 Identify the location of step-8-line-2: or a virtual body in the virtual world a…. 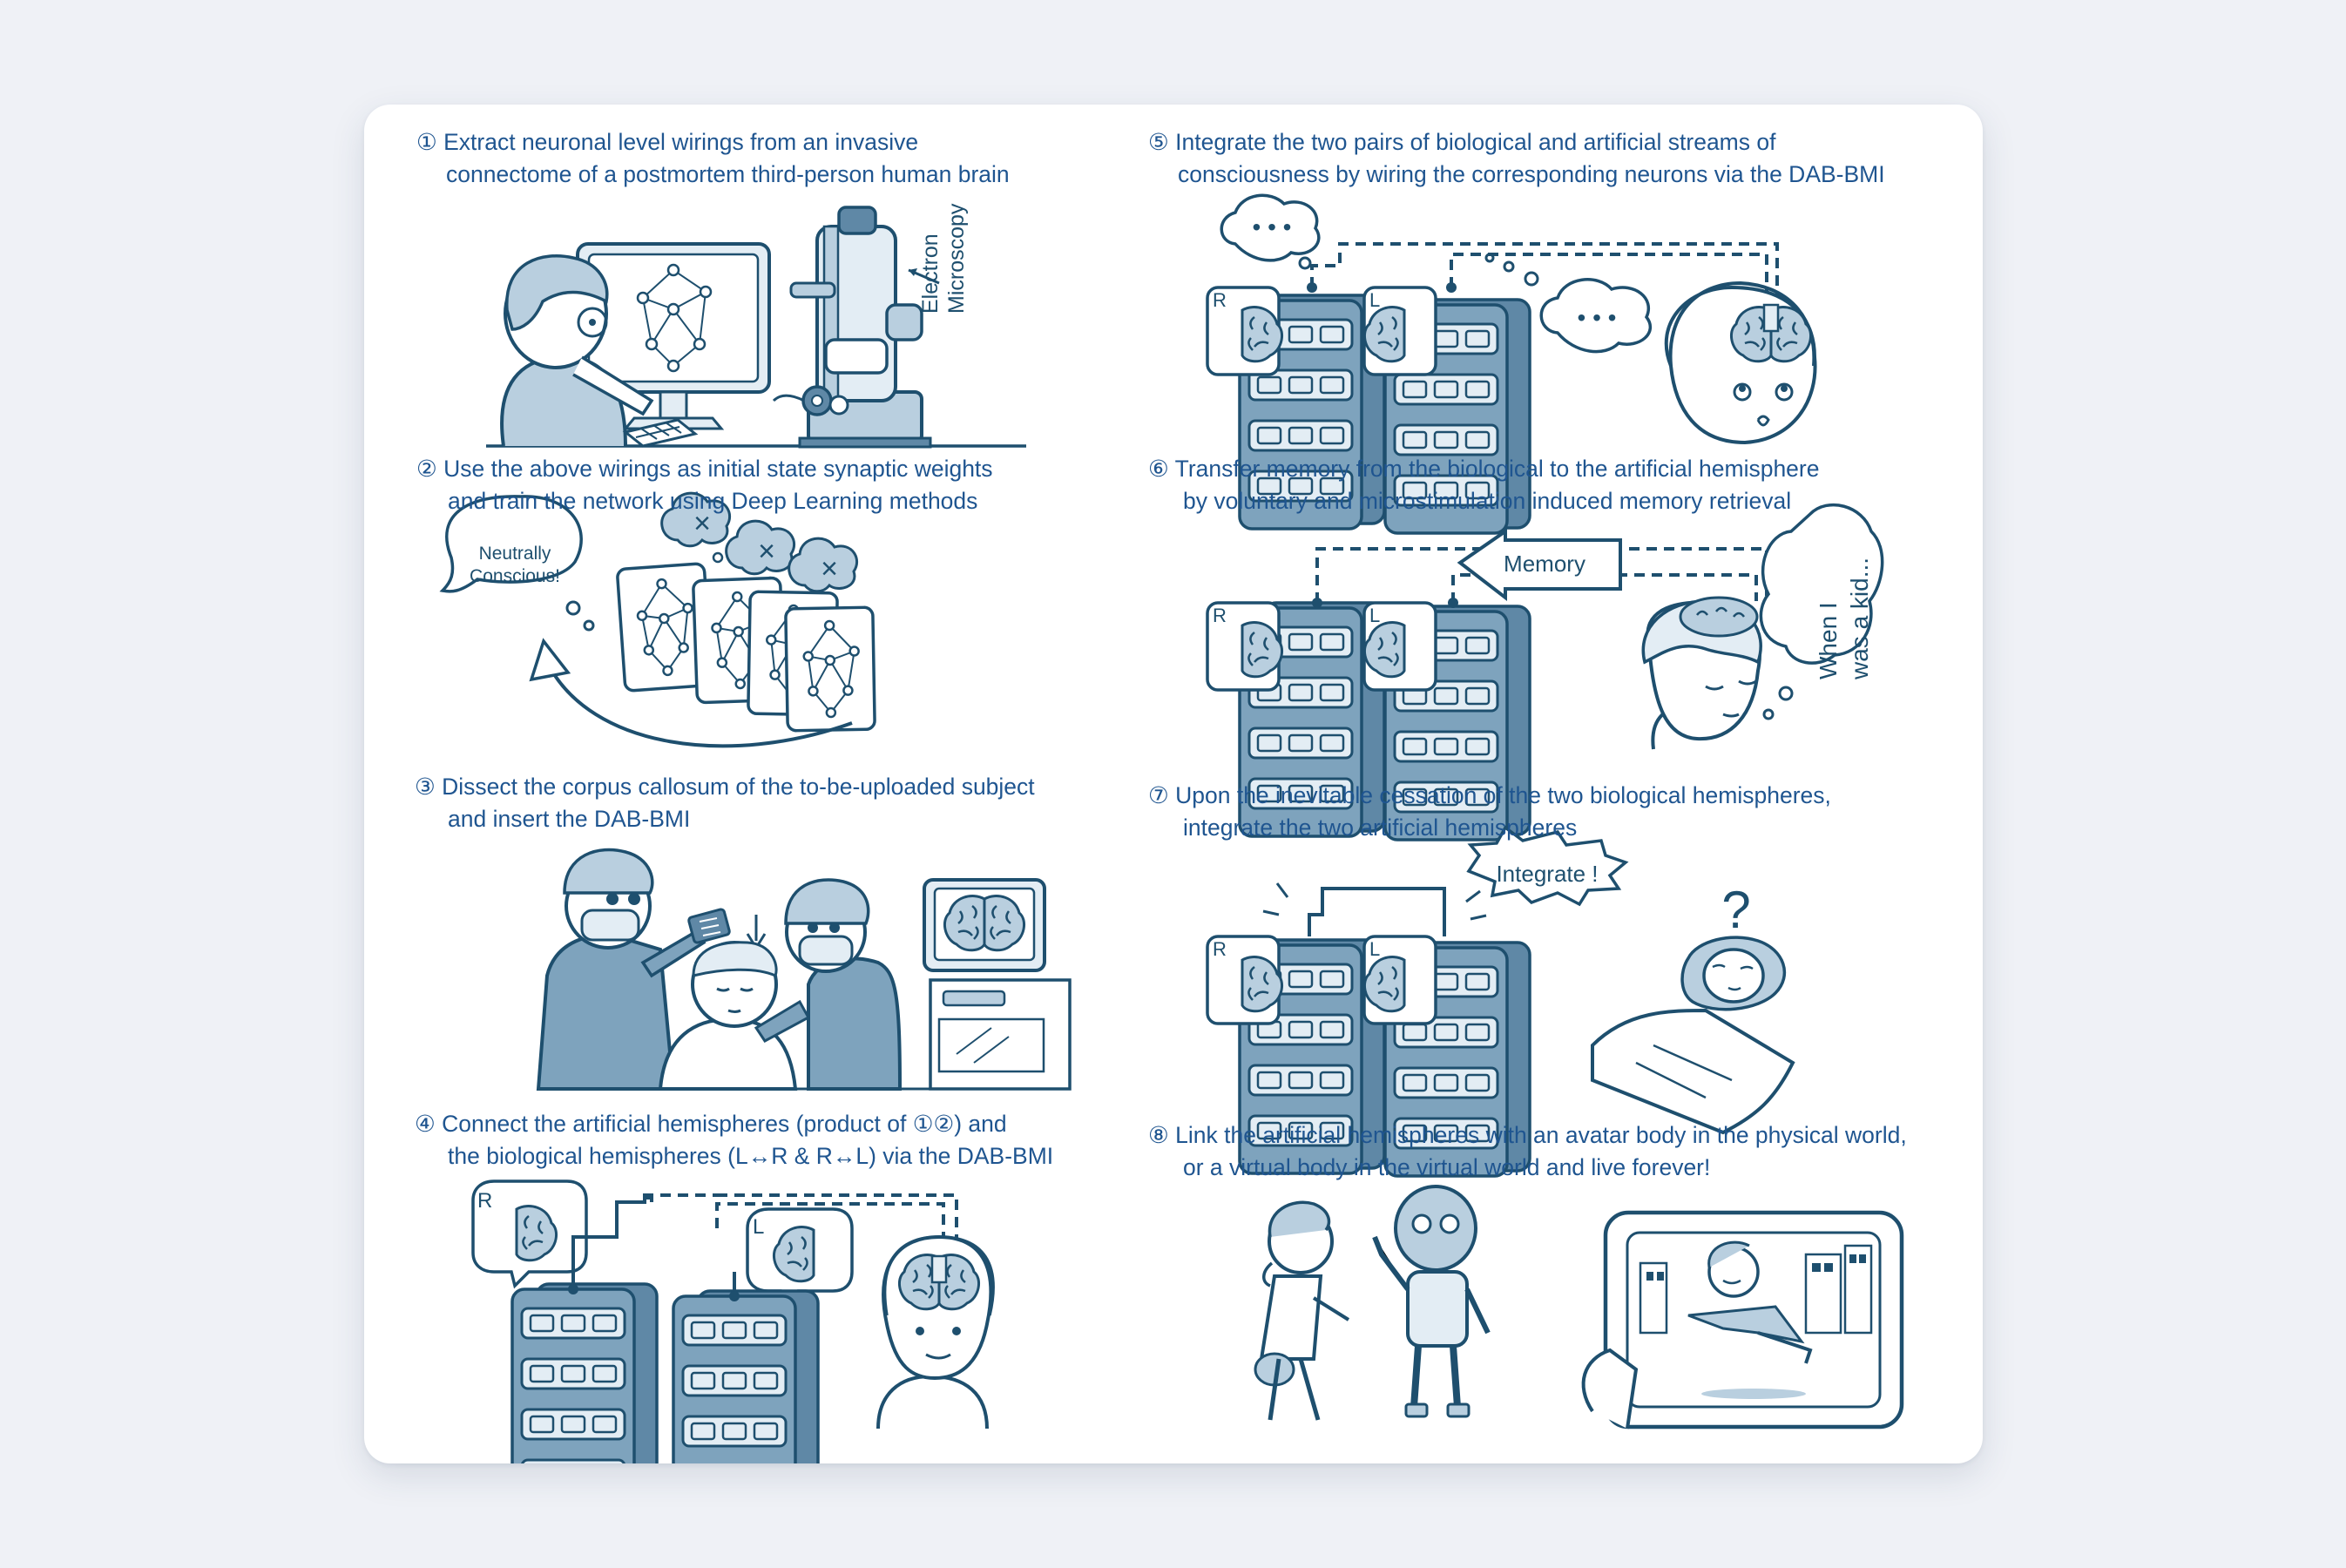
(1447, 1167).